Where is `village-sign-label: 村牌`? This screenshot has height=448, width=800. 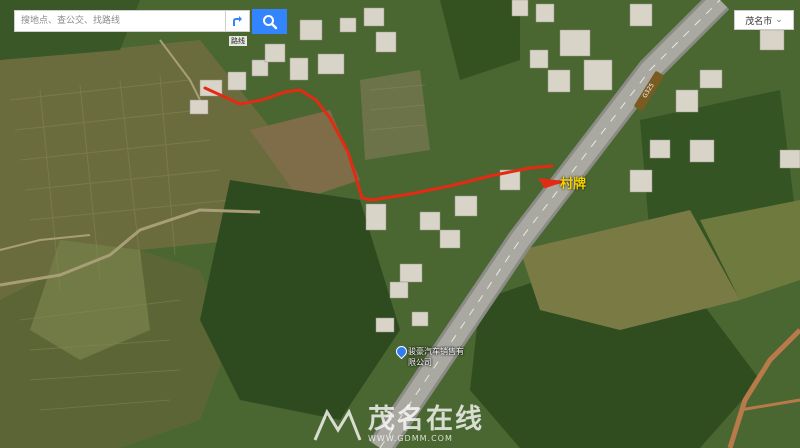
village-sign-label: 村牌 is located at coordinates (573, 184).